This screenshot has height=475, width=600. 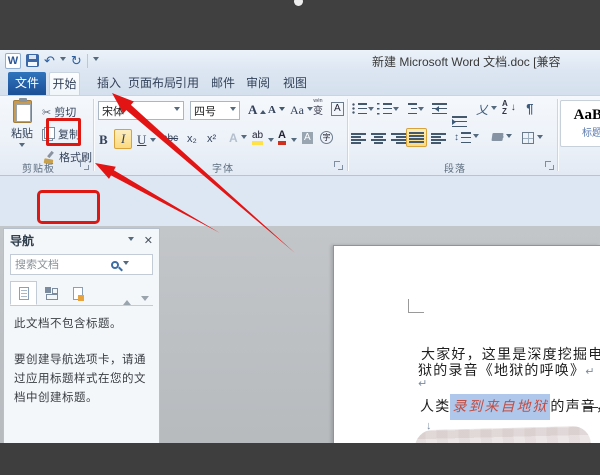 I want to click on previous-heading-icon, so click(x=127, y=300).